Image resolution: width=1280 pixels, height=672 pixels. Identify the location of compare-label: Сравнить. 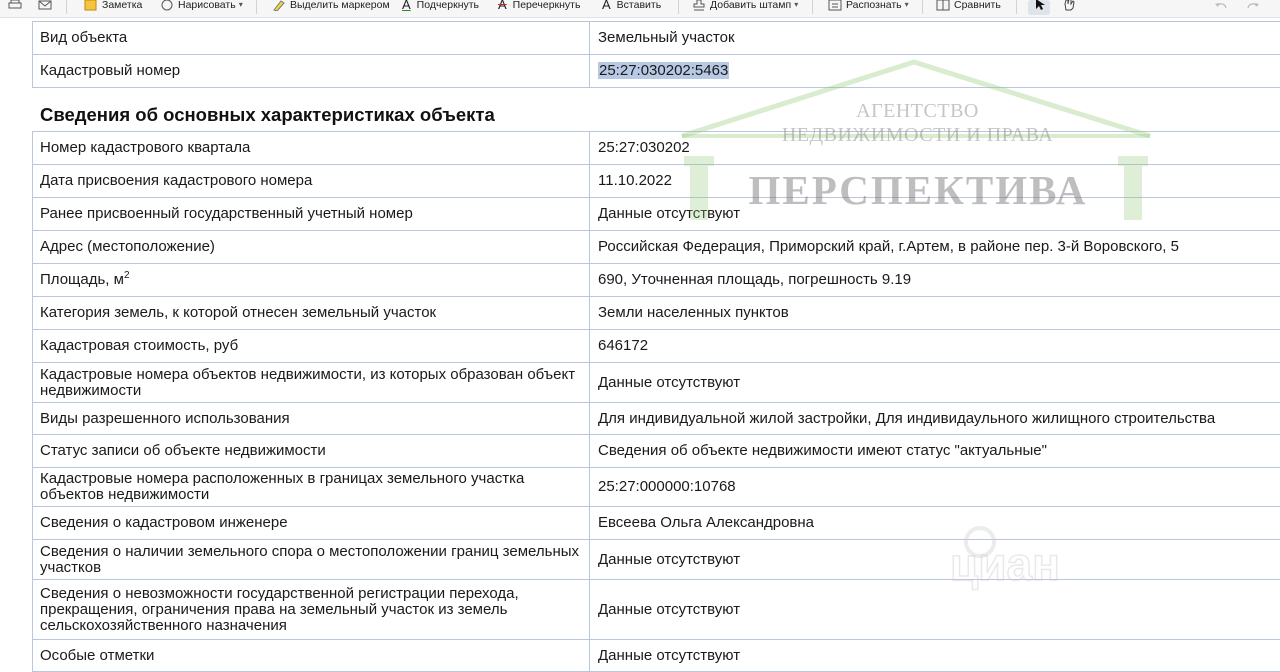
(977, 5).